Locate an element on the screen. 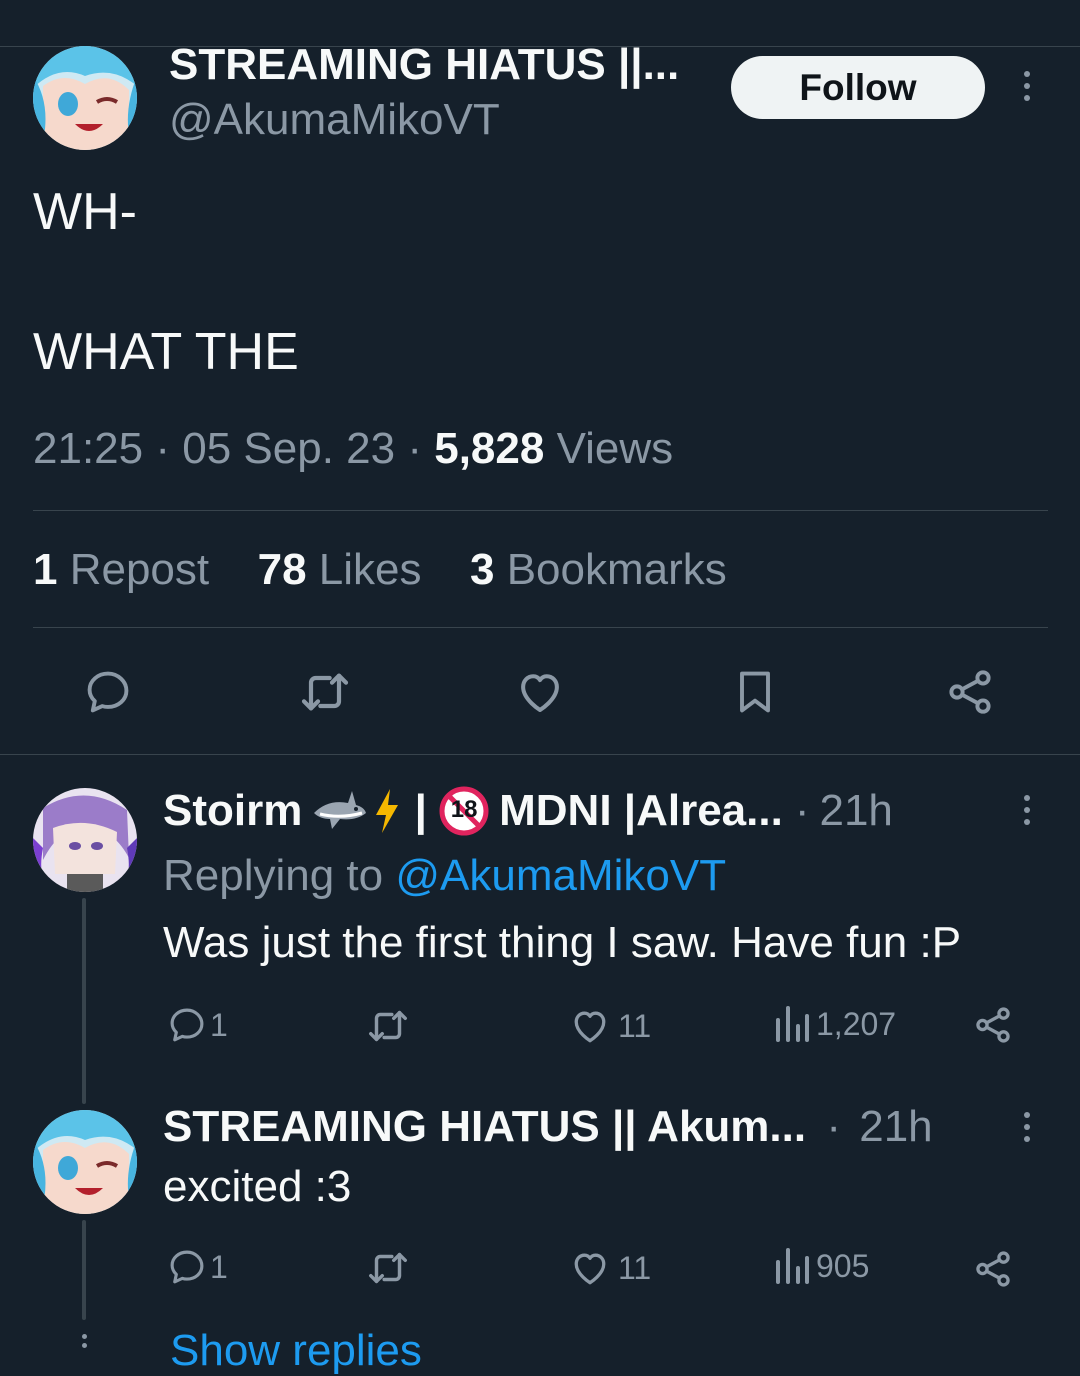  section-divider is located at coordinates (540, 754).